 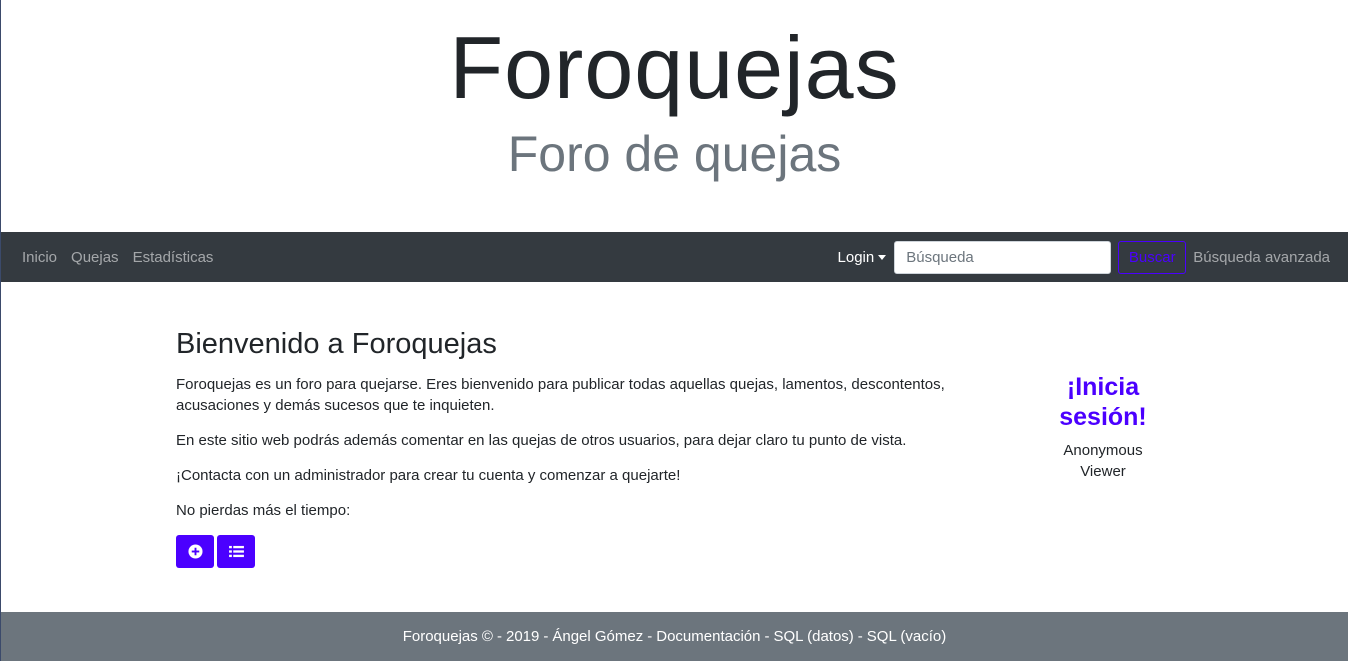 I want to click on list-icon, so click(x=236, y=551).